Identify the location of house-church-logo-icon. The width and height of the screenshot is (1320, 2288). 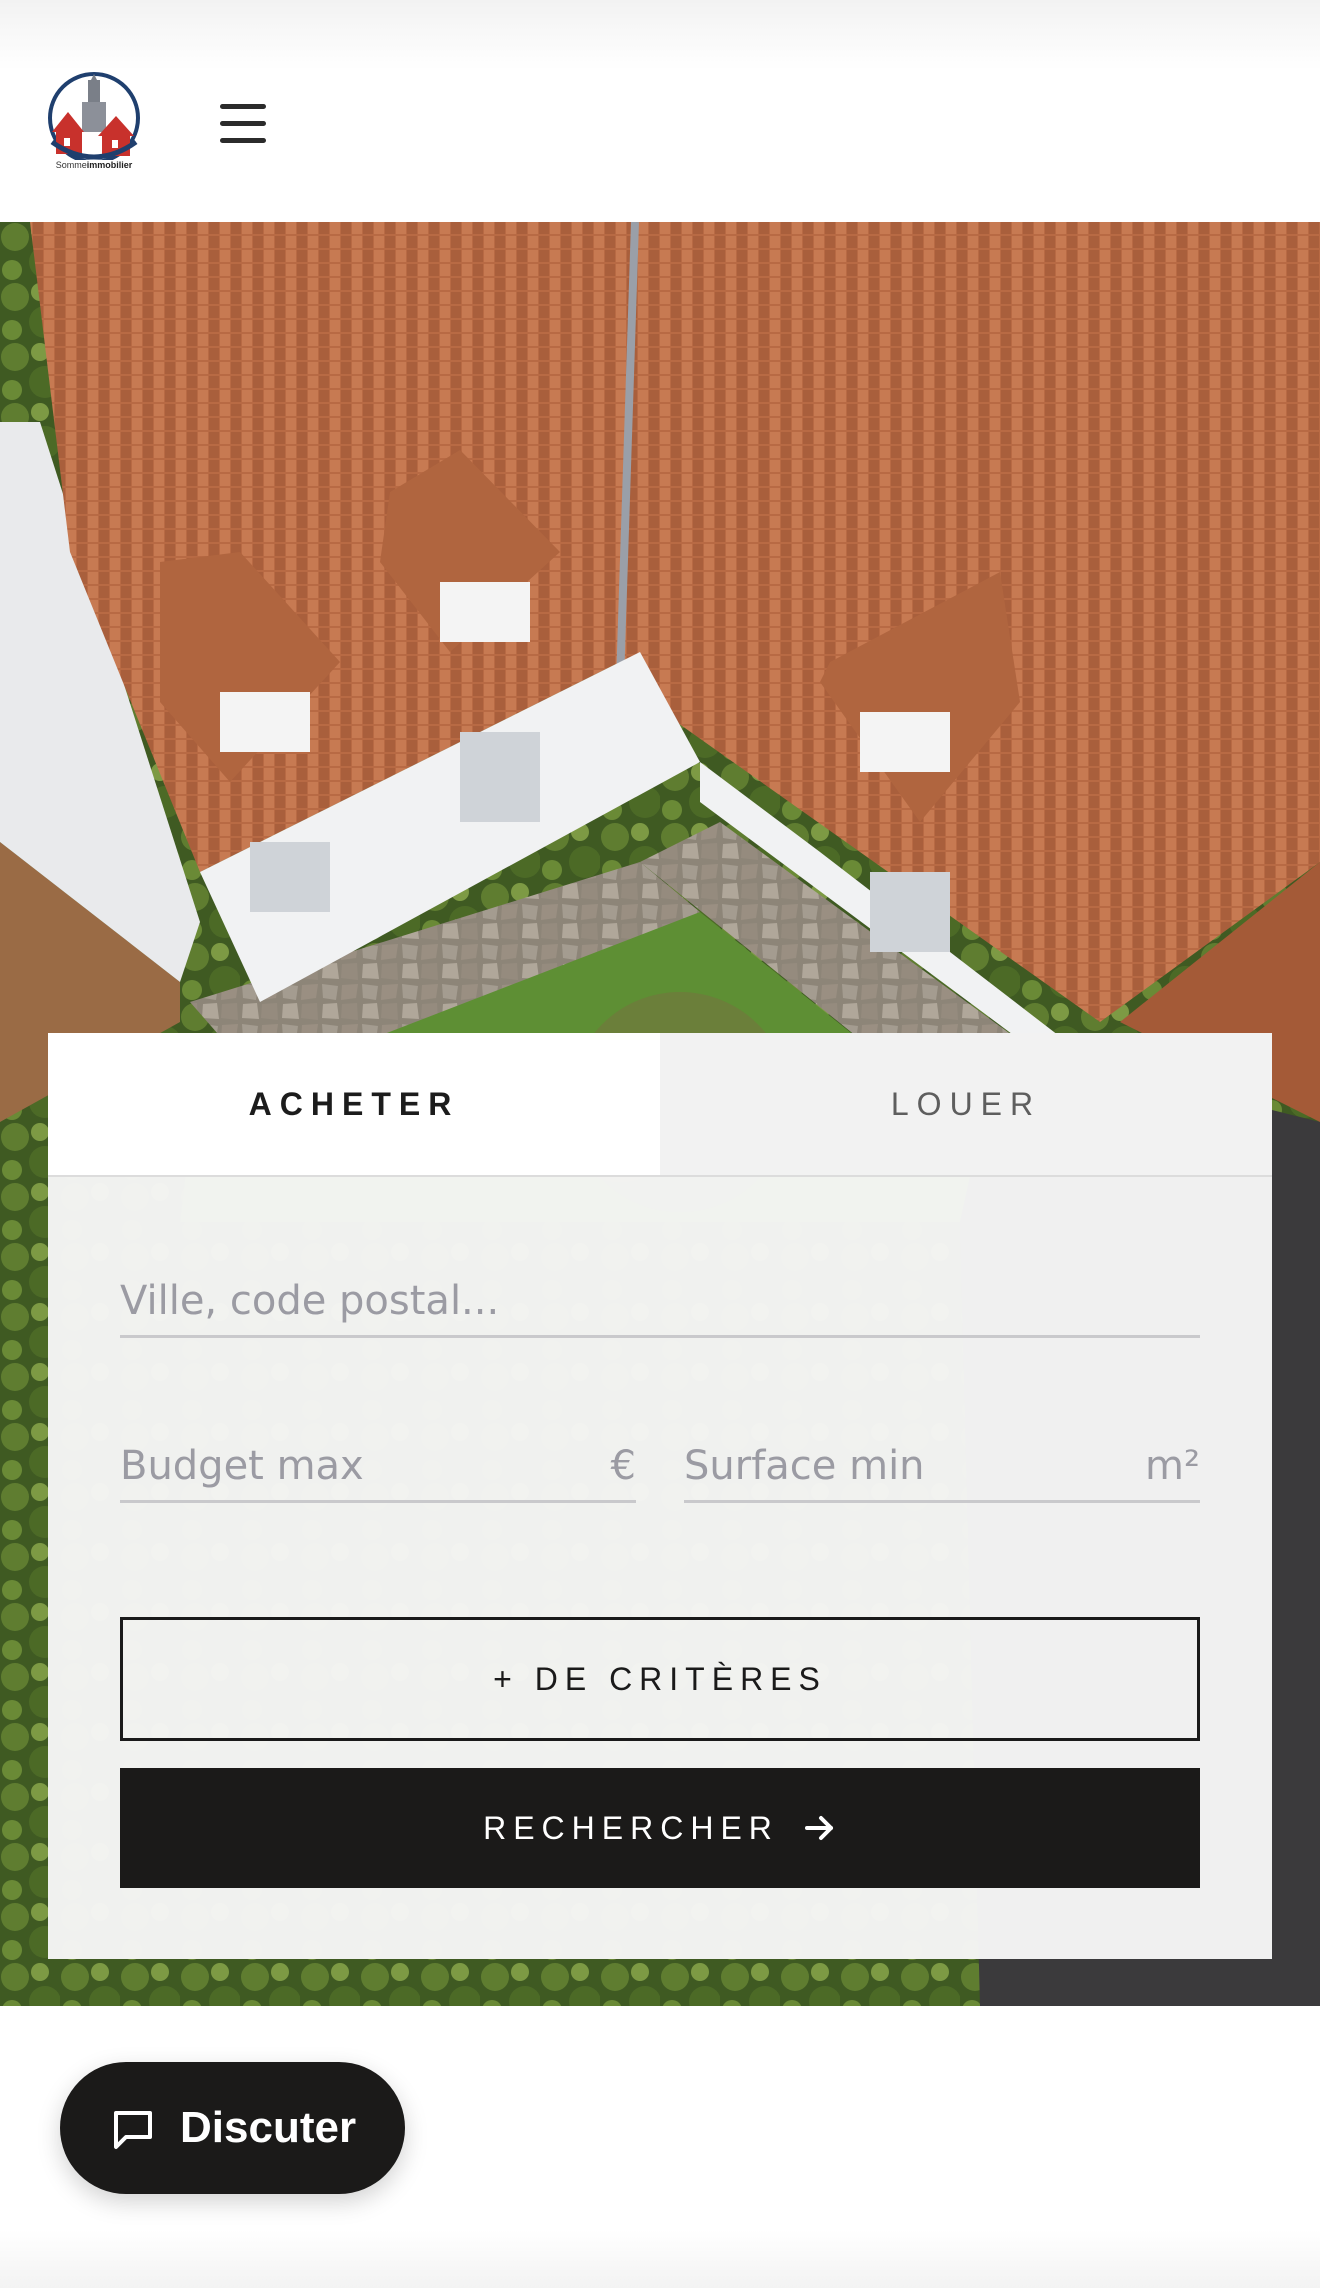
(94, 116).